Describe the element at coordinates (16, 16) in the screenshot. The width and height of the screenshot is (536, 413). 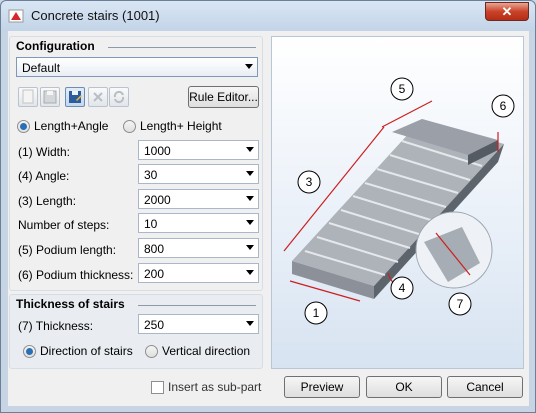
I see `app-icon` at that location.